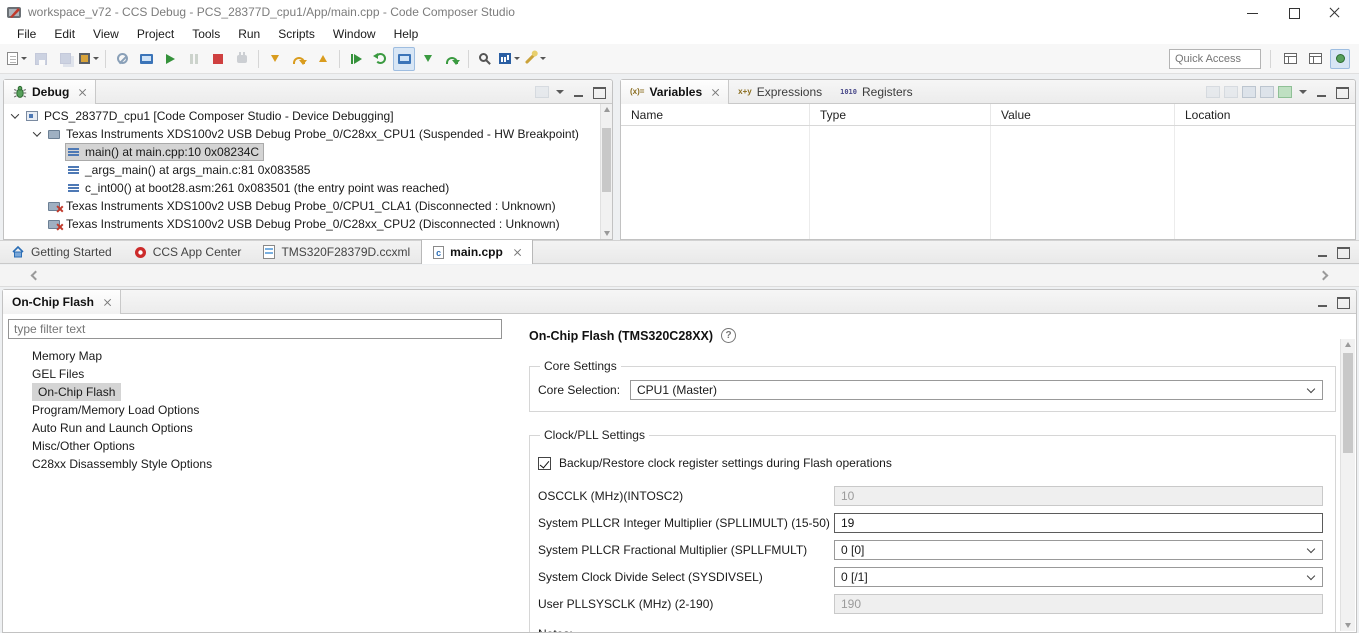  I want to click on resume-button, so click(170, 59).